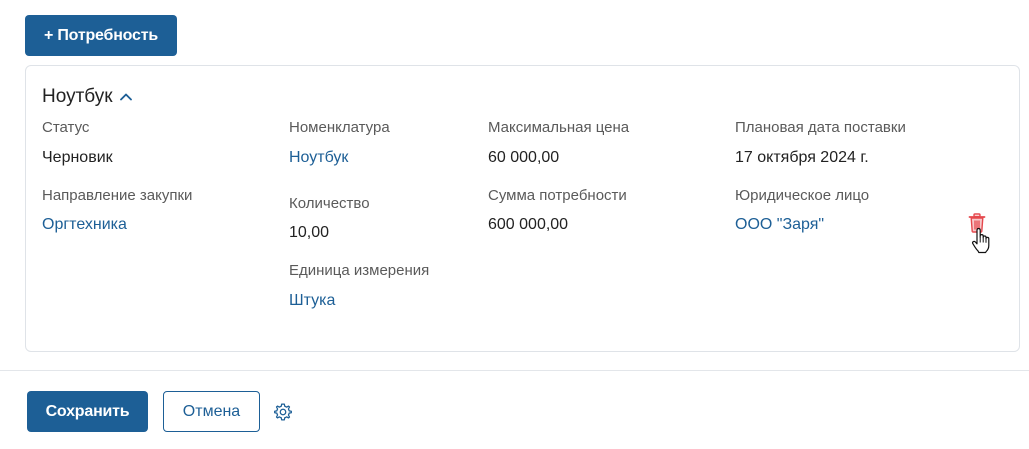 The width and height of the screenshot is (1029, 449). Describe the element at coordinates (524, 157) in the screenshot. I see `max-price-value: 60 000,00` at that location.